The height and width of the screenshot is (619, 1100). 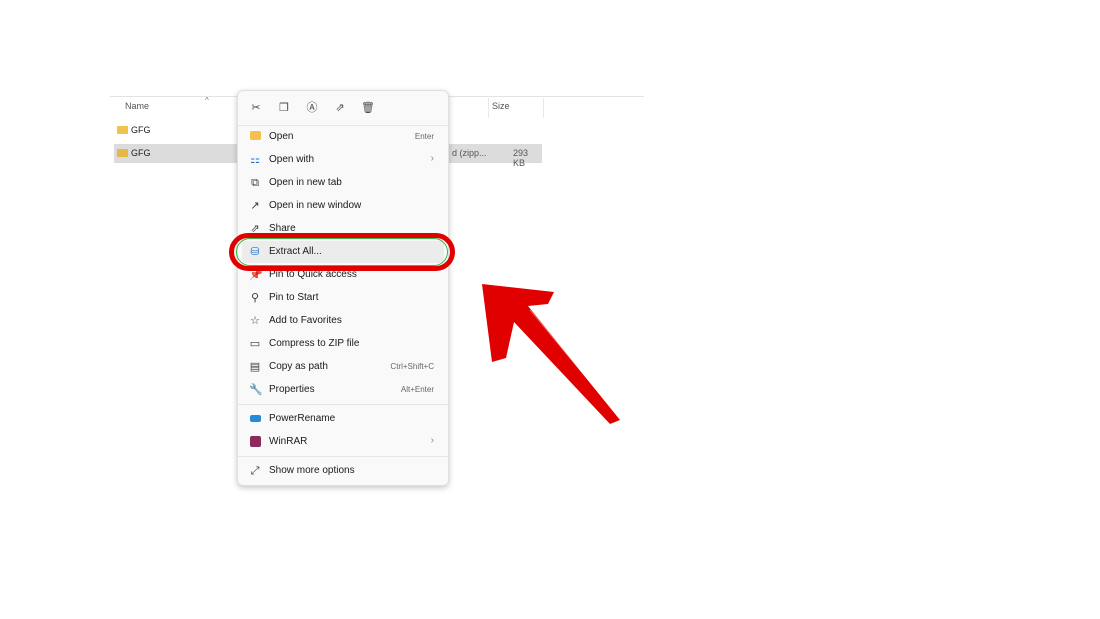 What do you see at coordinates (343, 367) in the screenshot?
I see `menu-item-copy-as-path: ▤ Copy as path Ctrl+Shift+C` at bounding box center [343, 367].